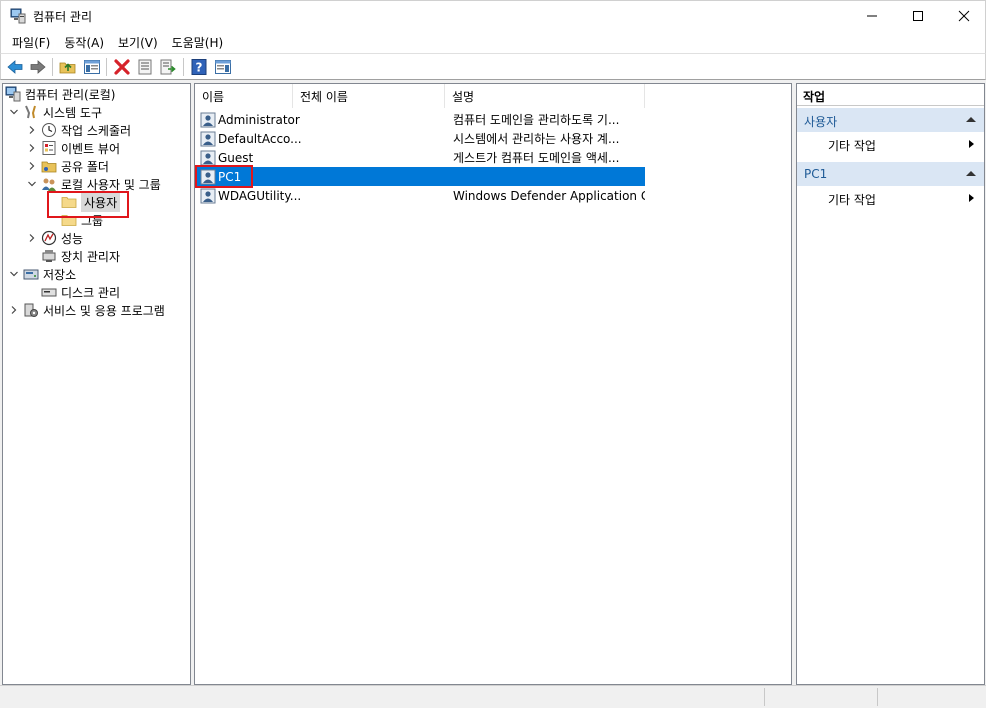 The height and width of the screenshot is (708, 986). Describe the element at coordinates (49, 292) in the screenshot. I see `disk-icon` at that location.